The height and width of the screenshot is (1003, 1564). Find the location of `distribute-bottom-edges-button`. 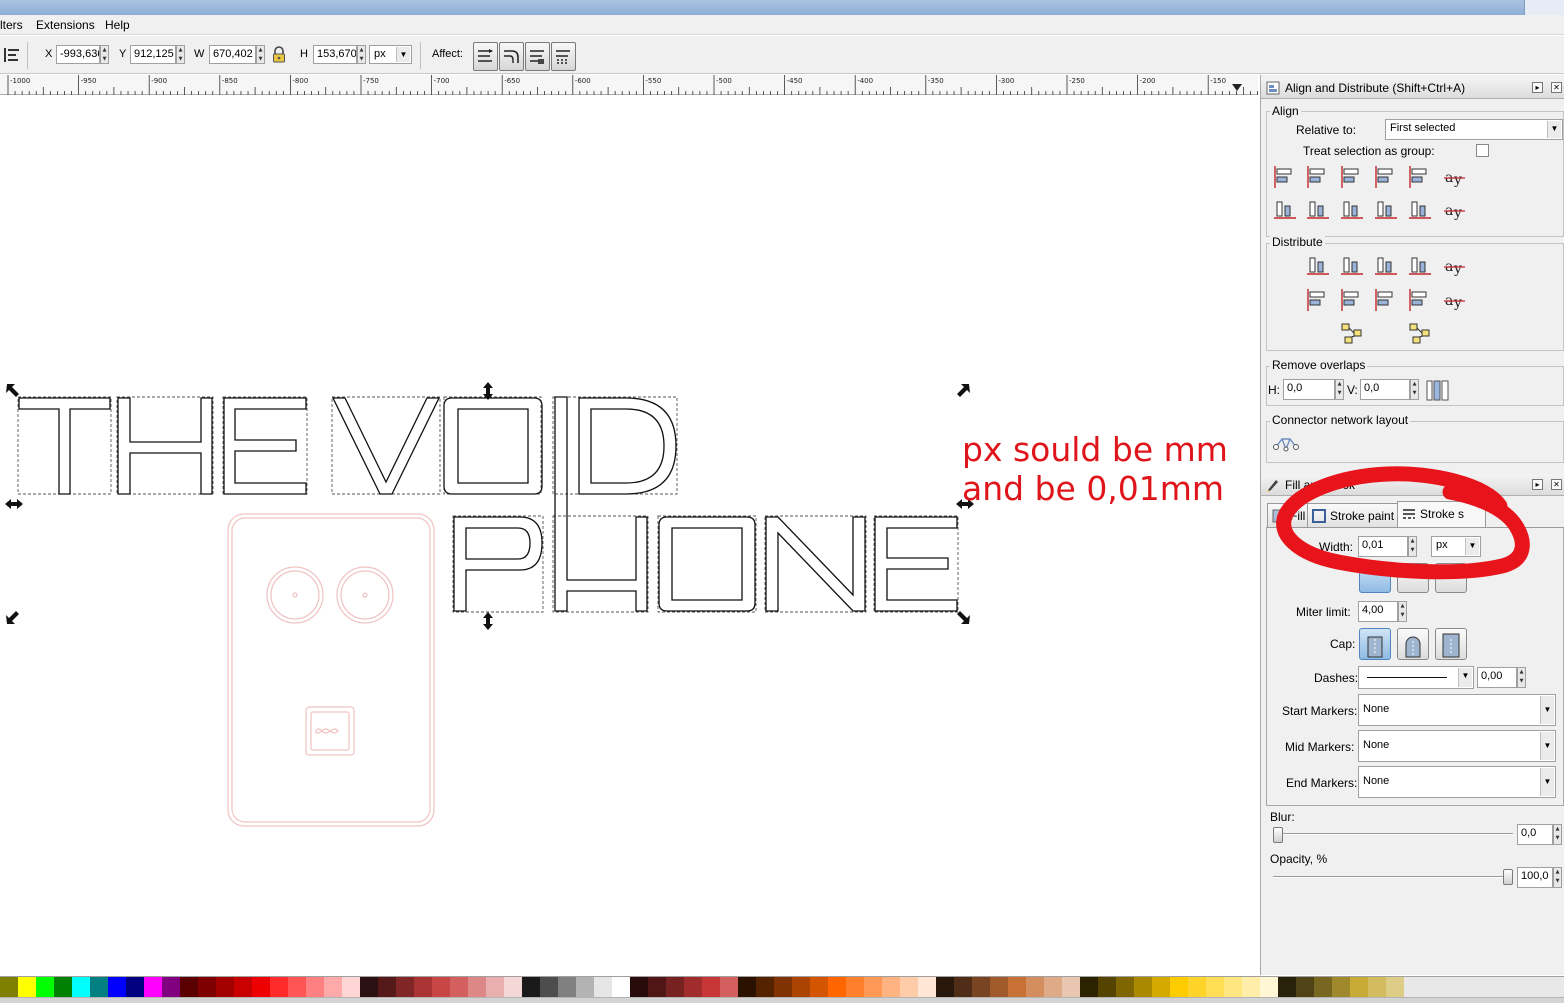

distribute-bottom-edges-button is located at coordinates (1386, 300).